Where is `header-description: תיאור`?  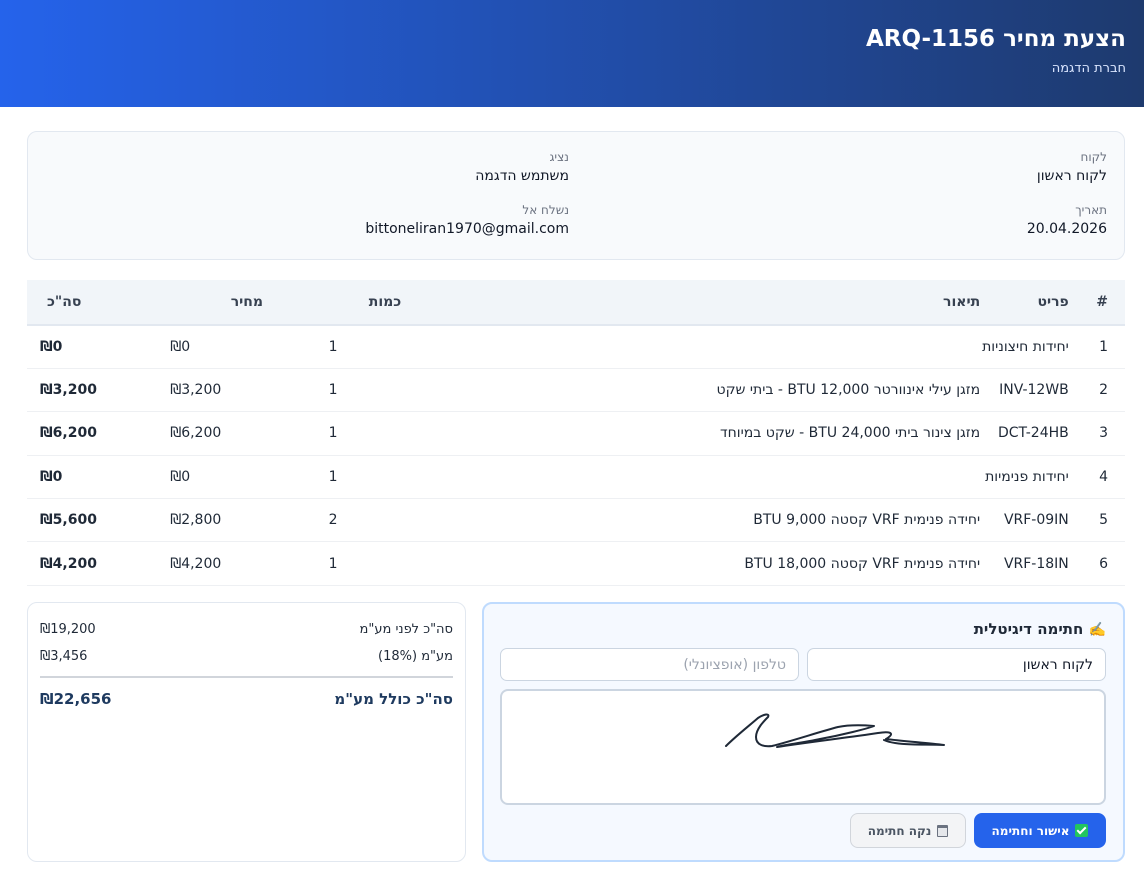
header-description: תיאור is located at coordinates (713, 303).